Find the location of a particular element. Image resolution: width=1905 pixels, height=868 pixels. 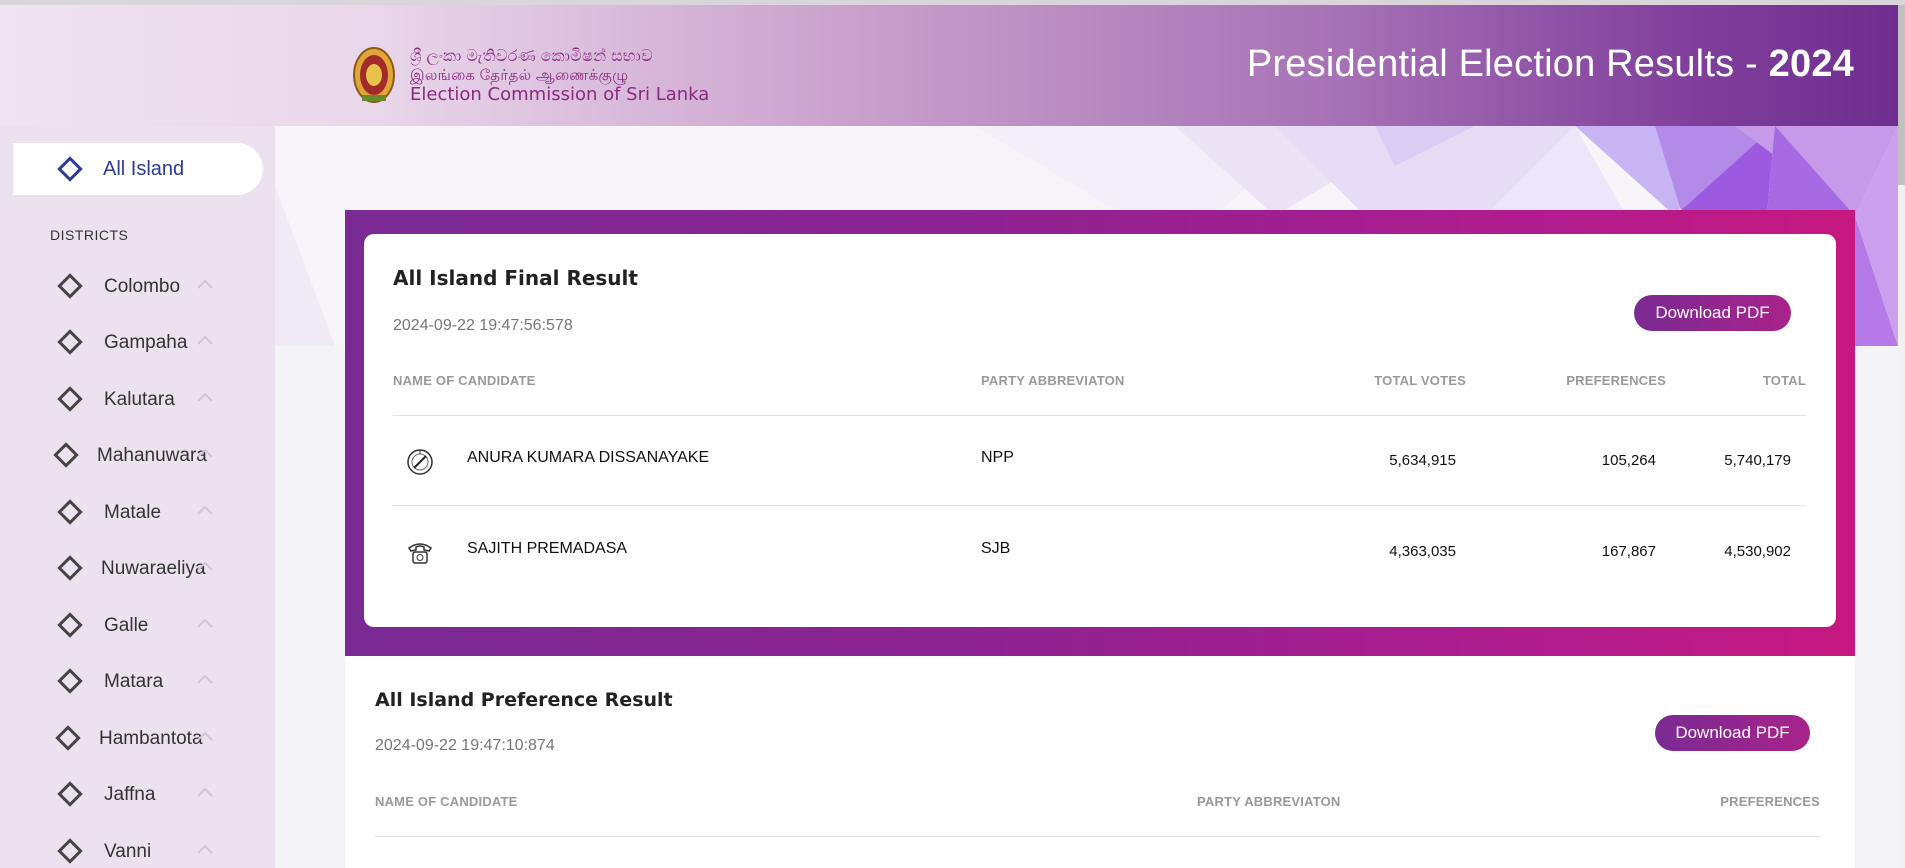

page-title: Presidential Election Results - 2024 is located at coordinates (1550, 64).